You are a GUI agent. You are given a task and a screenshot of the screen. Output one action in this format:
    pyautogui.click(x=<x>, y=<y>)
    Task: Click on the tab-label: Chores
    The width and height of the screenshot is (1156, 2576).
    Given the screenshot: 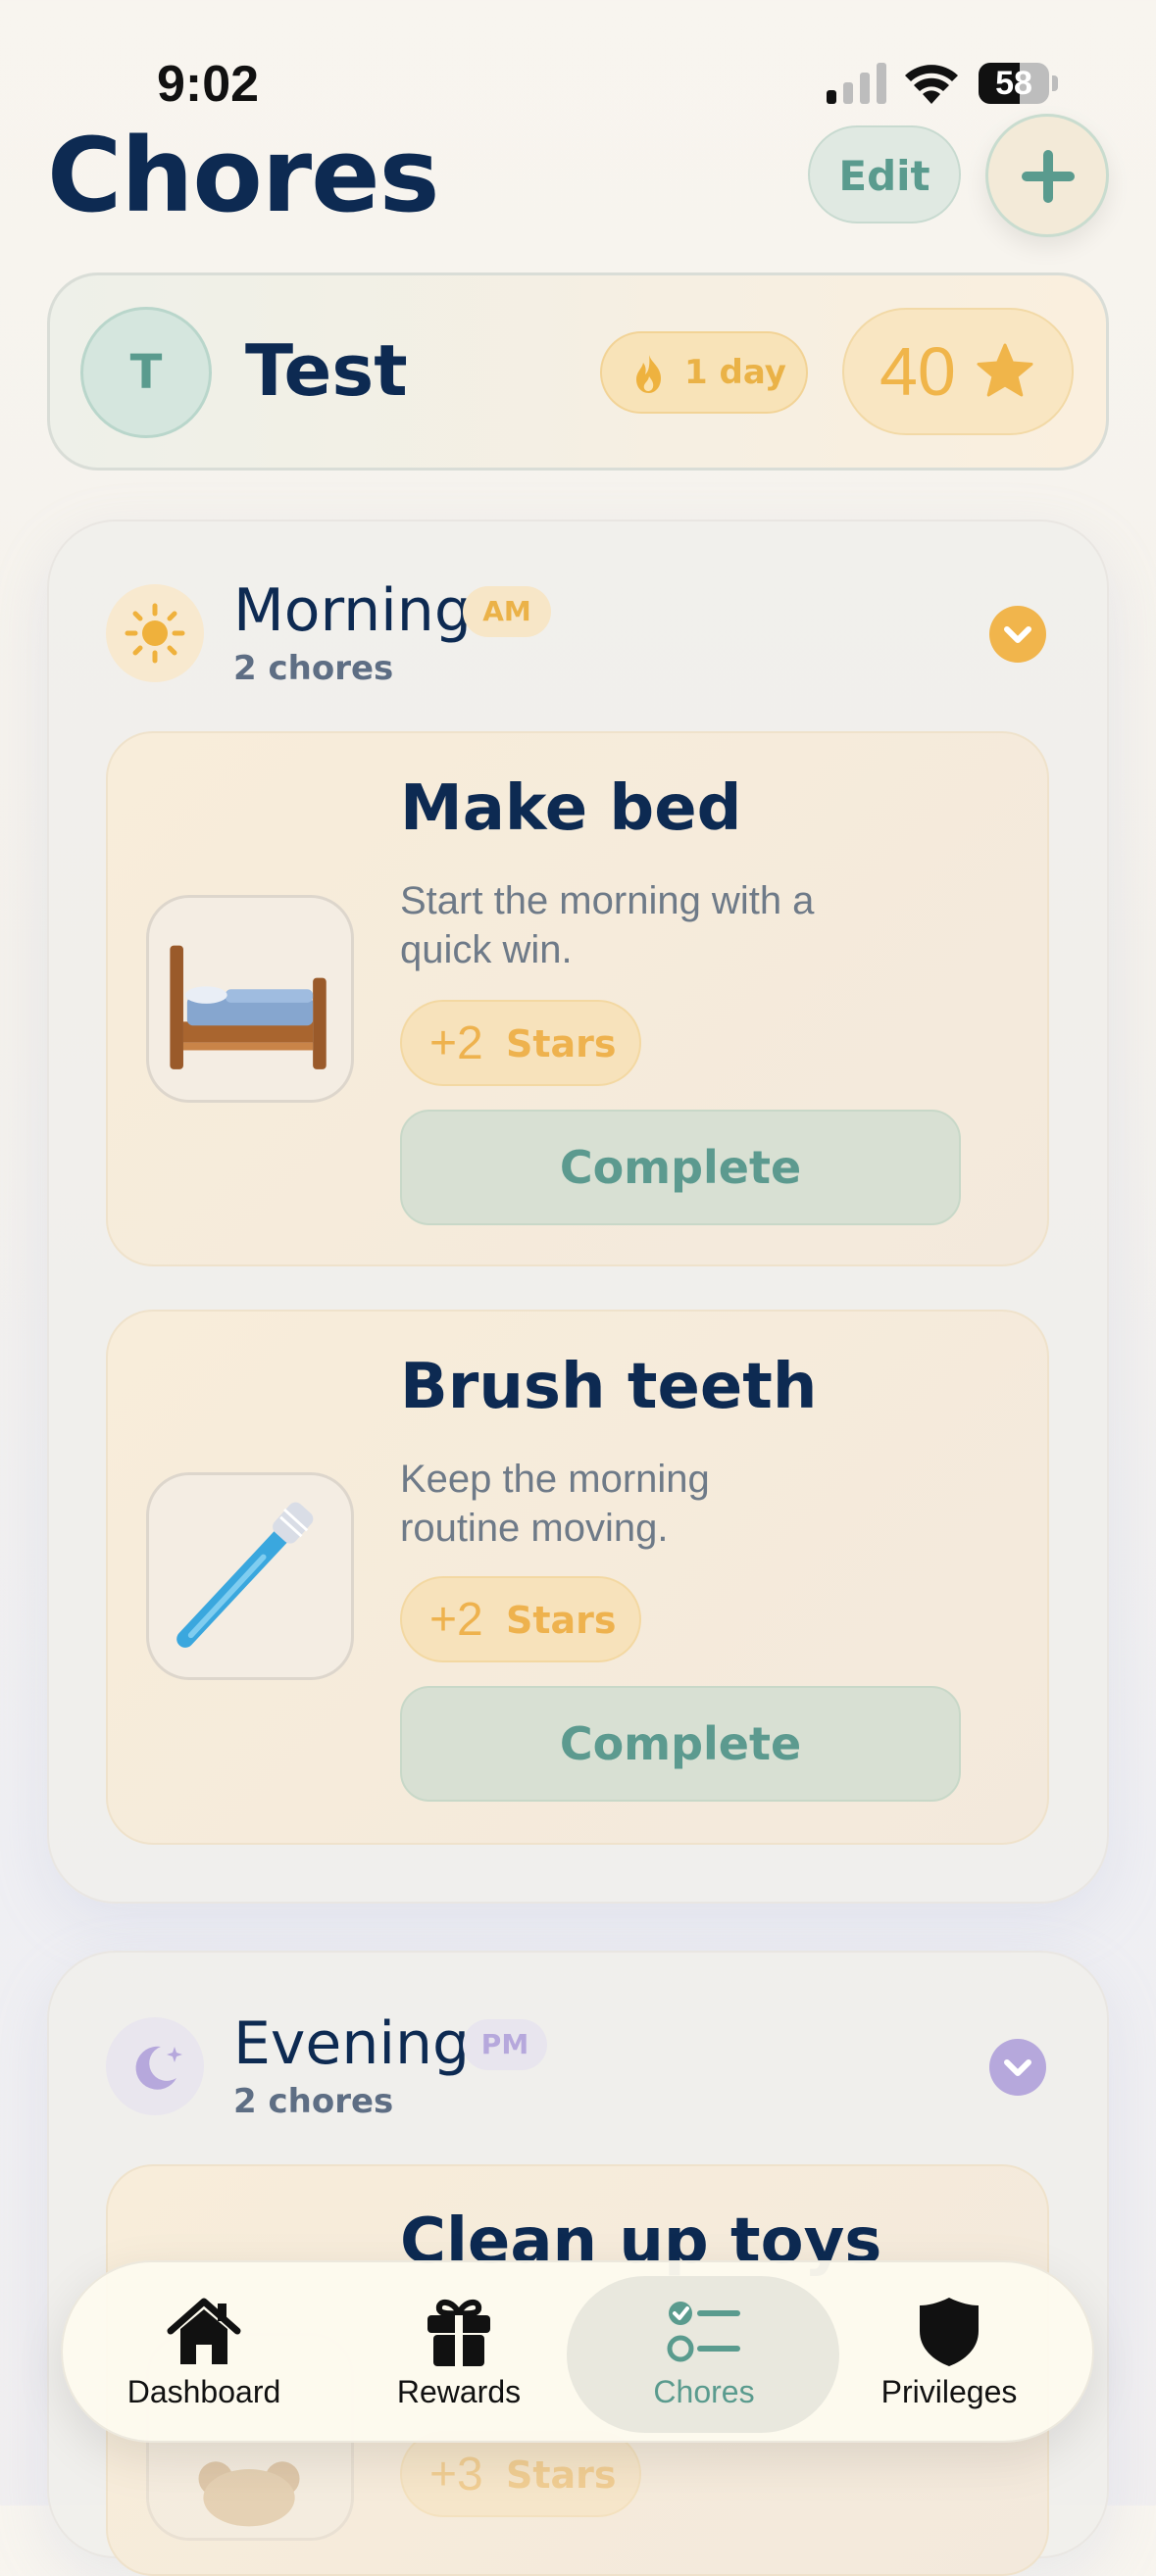 What is the action you would take?
    pyautogui.click(x=704, y=2391)
    